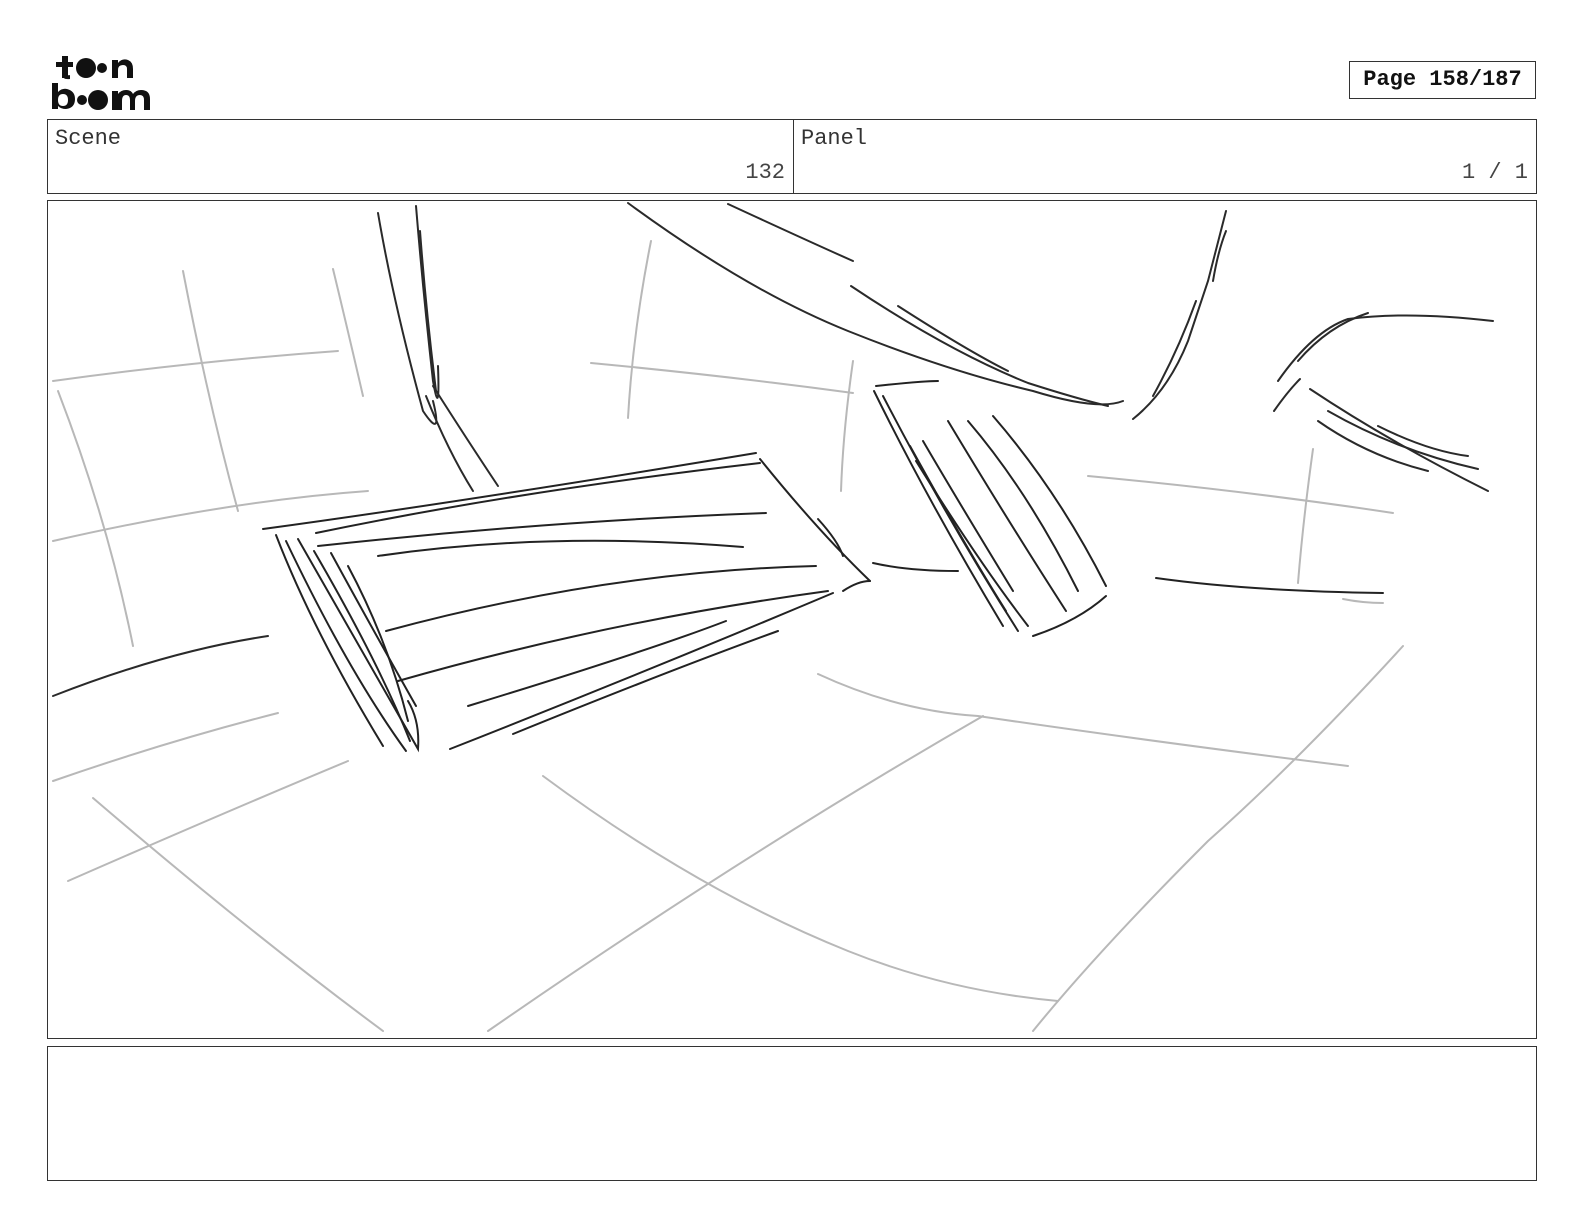  I want to click on toon-boom-logo, so click(108, 81).